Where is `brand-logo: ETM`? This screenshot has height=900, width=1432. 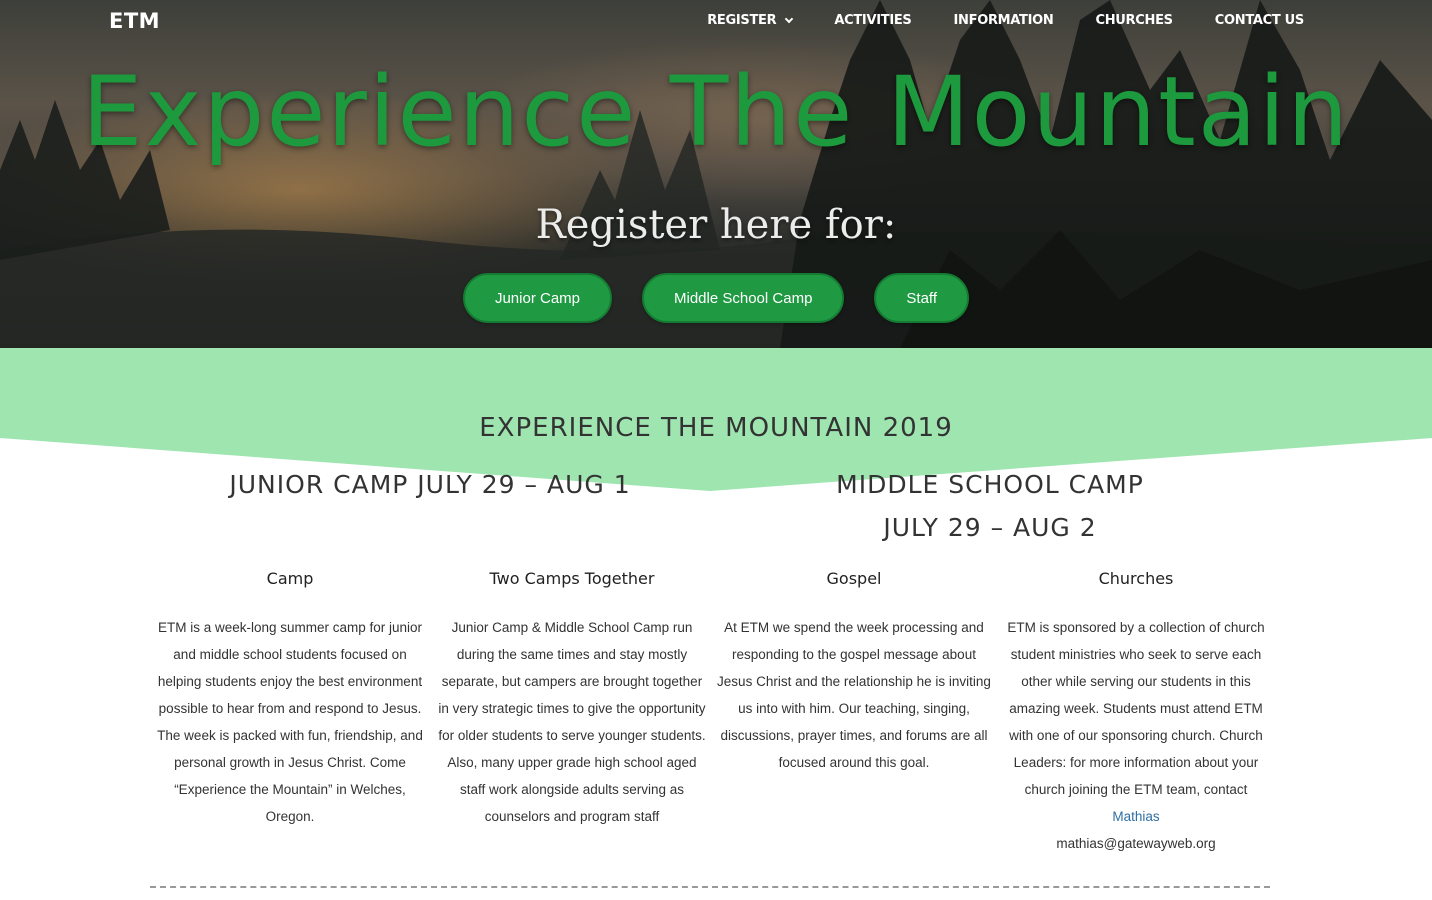 brand-logo: ETM is located at coordinates (134, 21).